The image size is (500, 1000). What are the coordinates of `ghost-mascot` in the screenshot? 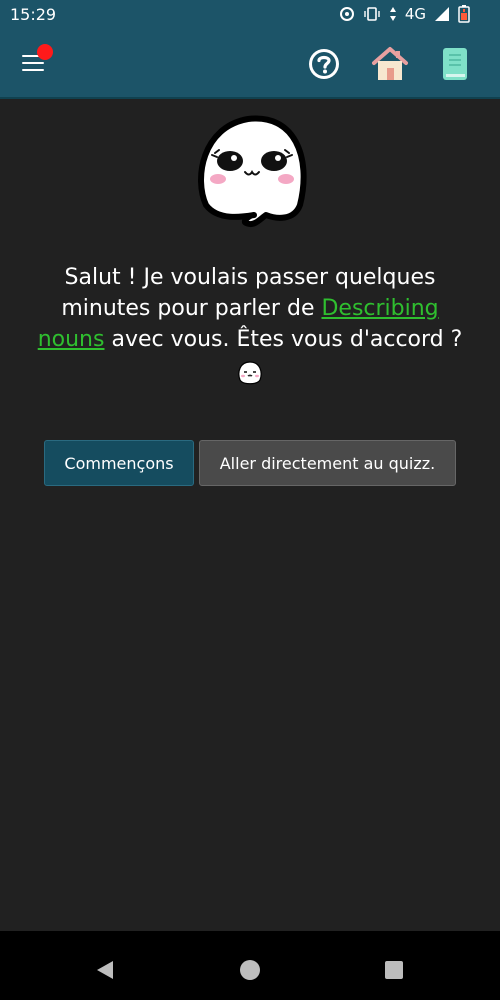 It's located at (252, 171).